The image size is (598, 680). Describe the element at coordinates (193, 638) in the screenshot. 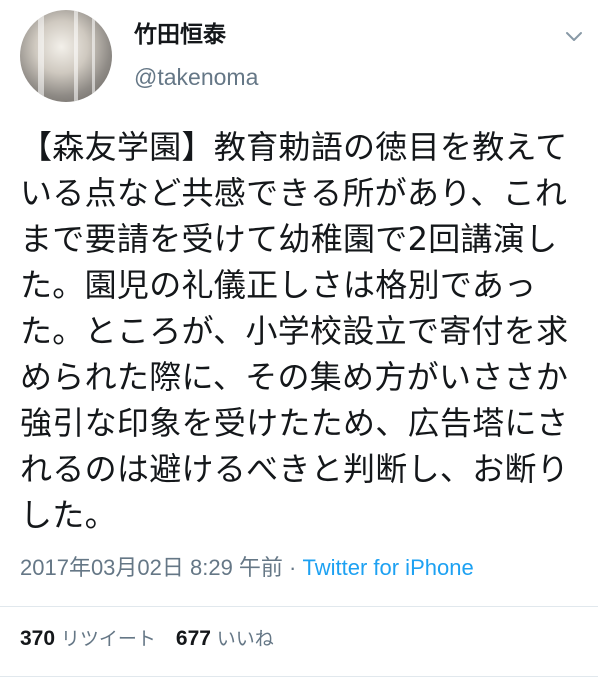

I see `likes-count: 677` at that location.